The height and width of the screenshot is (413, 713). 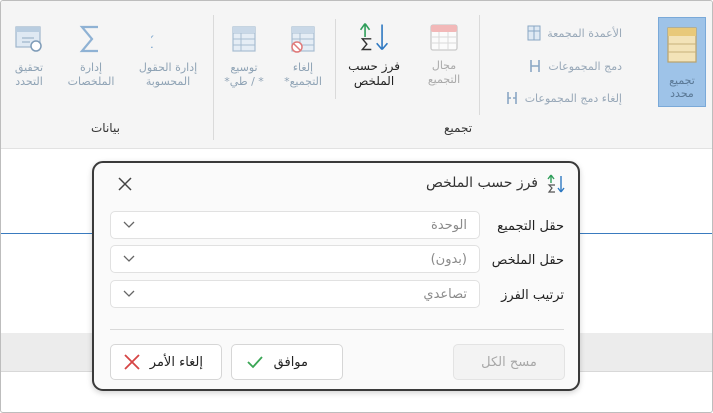 I want to click on unmerge-groups-label: إلغاء دمج المجموعات, so click(x=573, y=98).